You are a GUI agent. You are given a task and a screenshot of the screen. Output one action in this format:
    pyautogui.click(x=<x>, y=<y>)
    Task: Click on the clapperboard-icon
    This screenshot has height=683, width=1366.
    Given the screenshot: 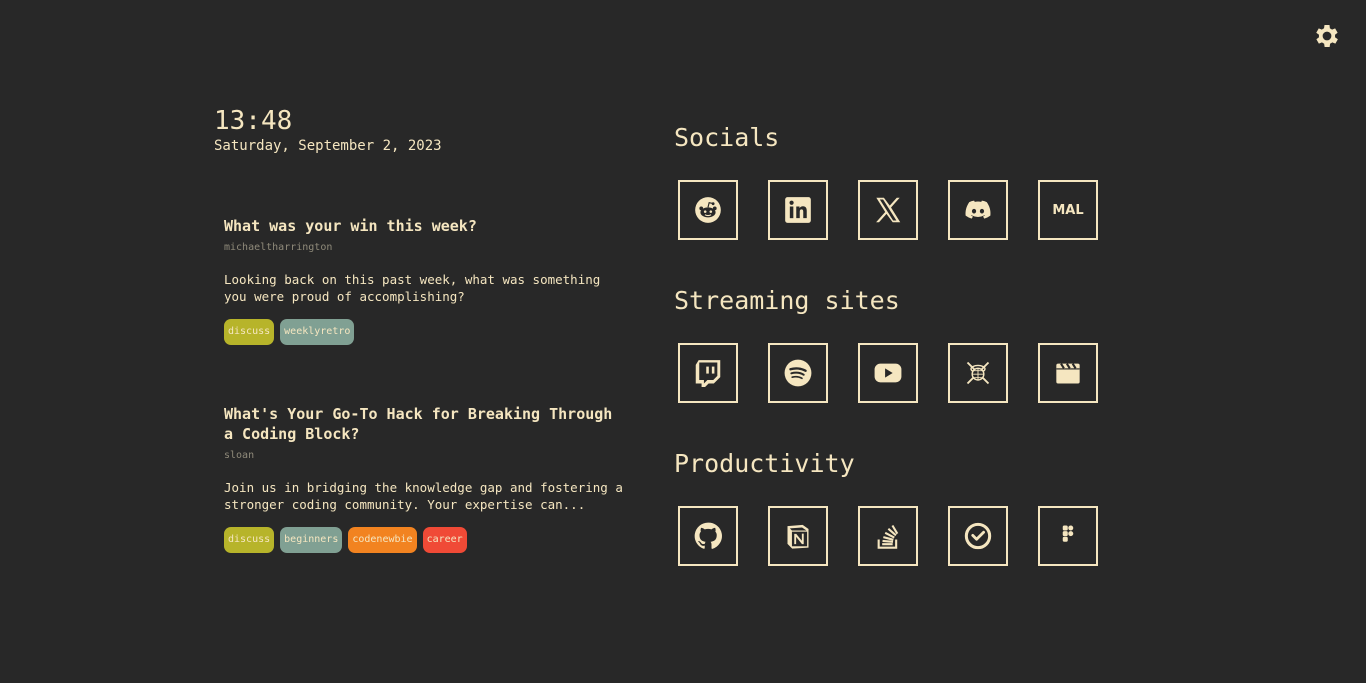 What is the action you would take?
    pyautogui.click(x=1068, y=373)
    